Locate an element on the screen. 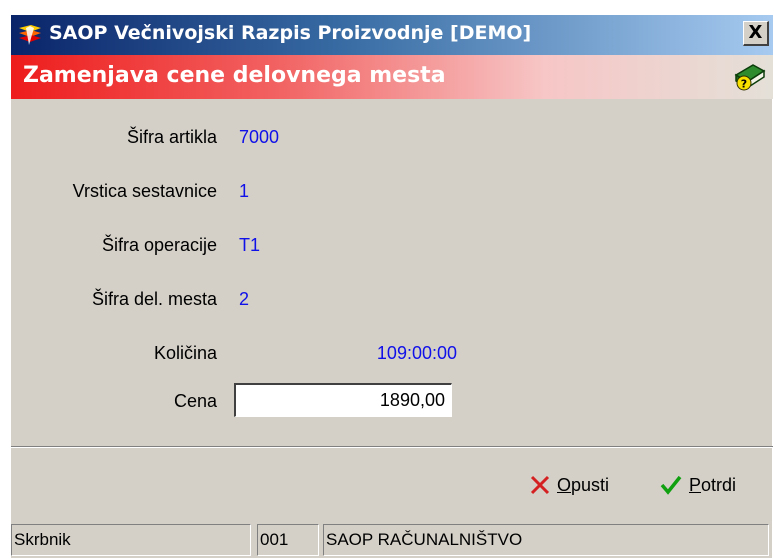  cancel-label: pusti is located at coordinates (590, 484).